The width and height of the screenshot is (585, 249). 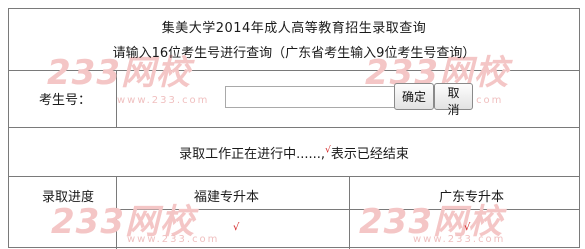 I want to click on exam-number-label: 考生号：, so click(x=65, y=100).